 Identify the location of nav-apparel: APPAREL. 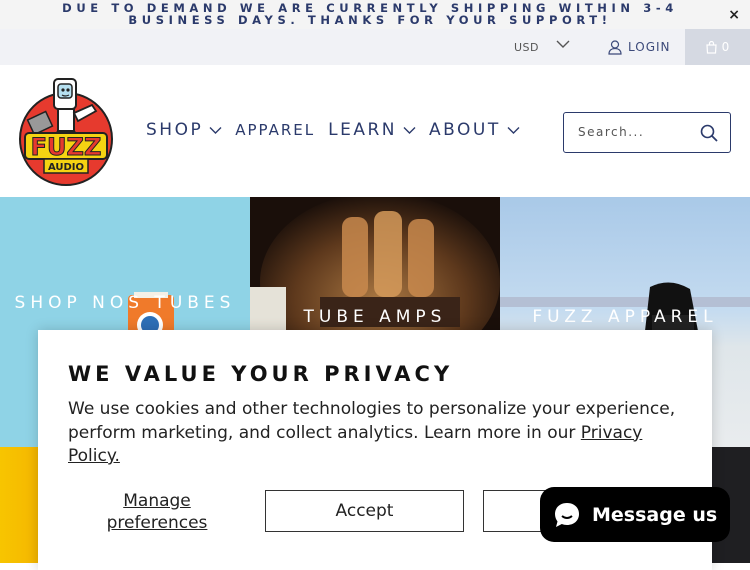
(275, 130).